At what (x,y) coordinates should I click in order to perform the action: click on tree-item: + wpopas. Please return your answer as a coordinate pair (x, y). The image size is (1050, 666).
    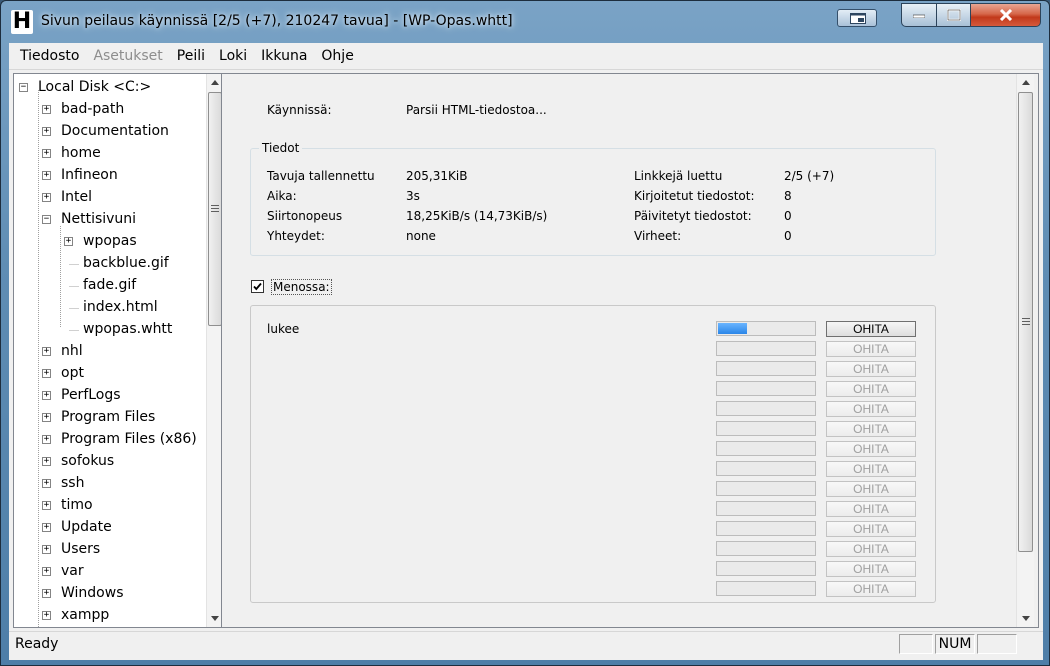
    Looking at the image, I should click on (110, 242).